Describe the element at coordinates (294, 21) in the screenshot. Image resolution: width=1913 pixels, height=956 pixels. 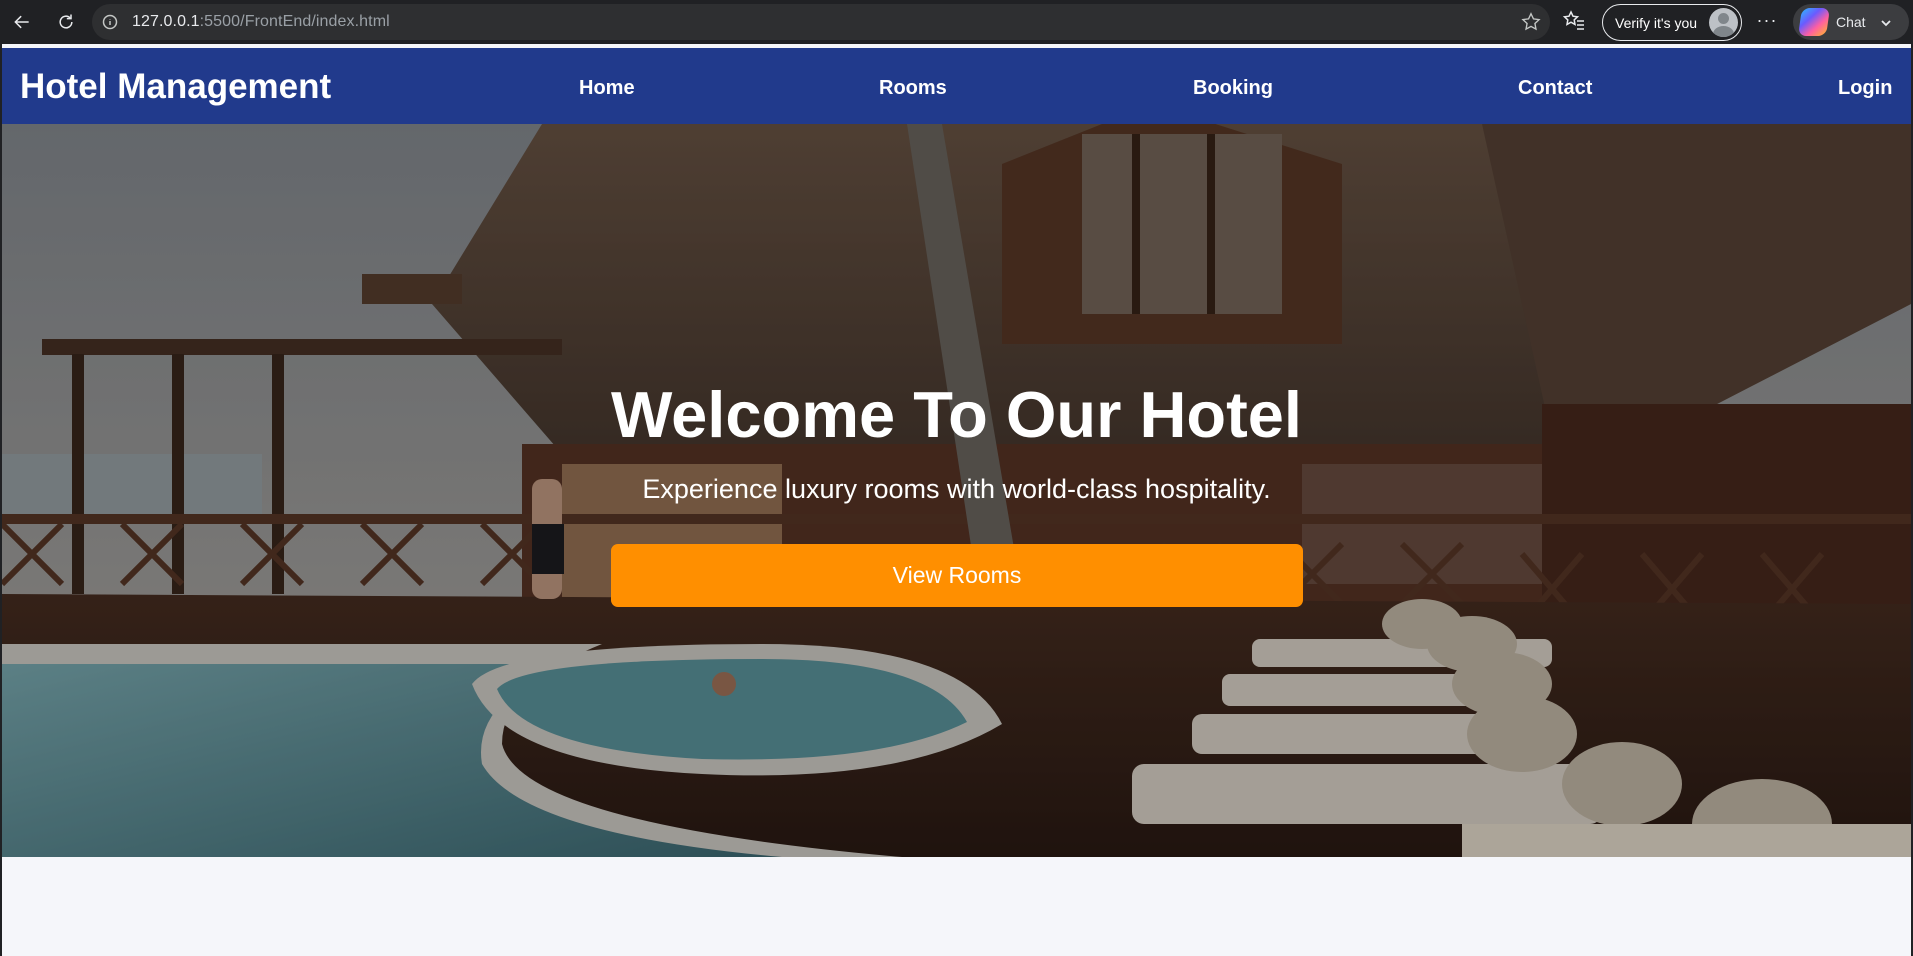
I see `url-path: :5500/FrontEnd/index.html` at that location.